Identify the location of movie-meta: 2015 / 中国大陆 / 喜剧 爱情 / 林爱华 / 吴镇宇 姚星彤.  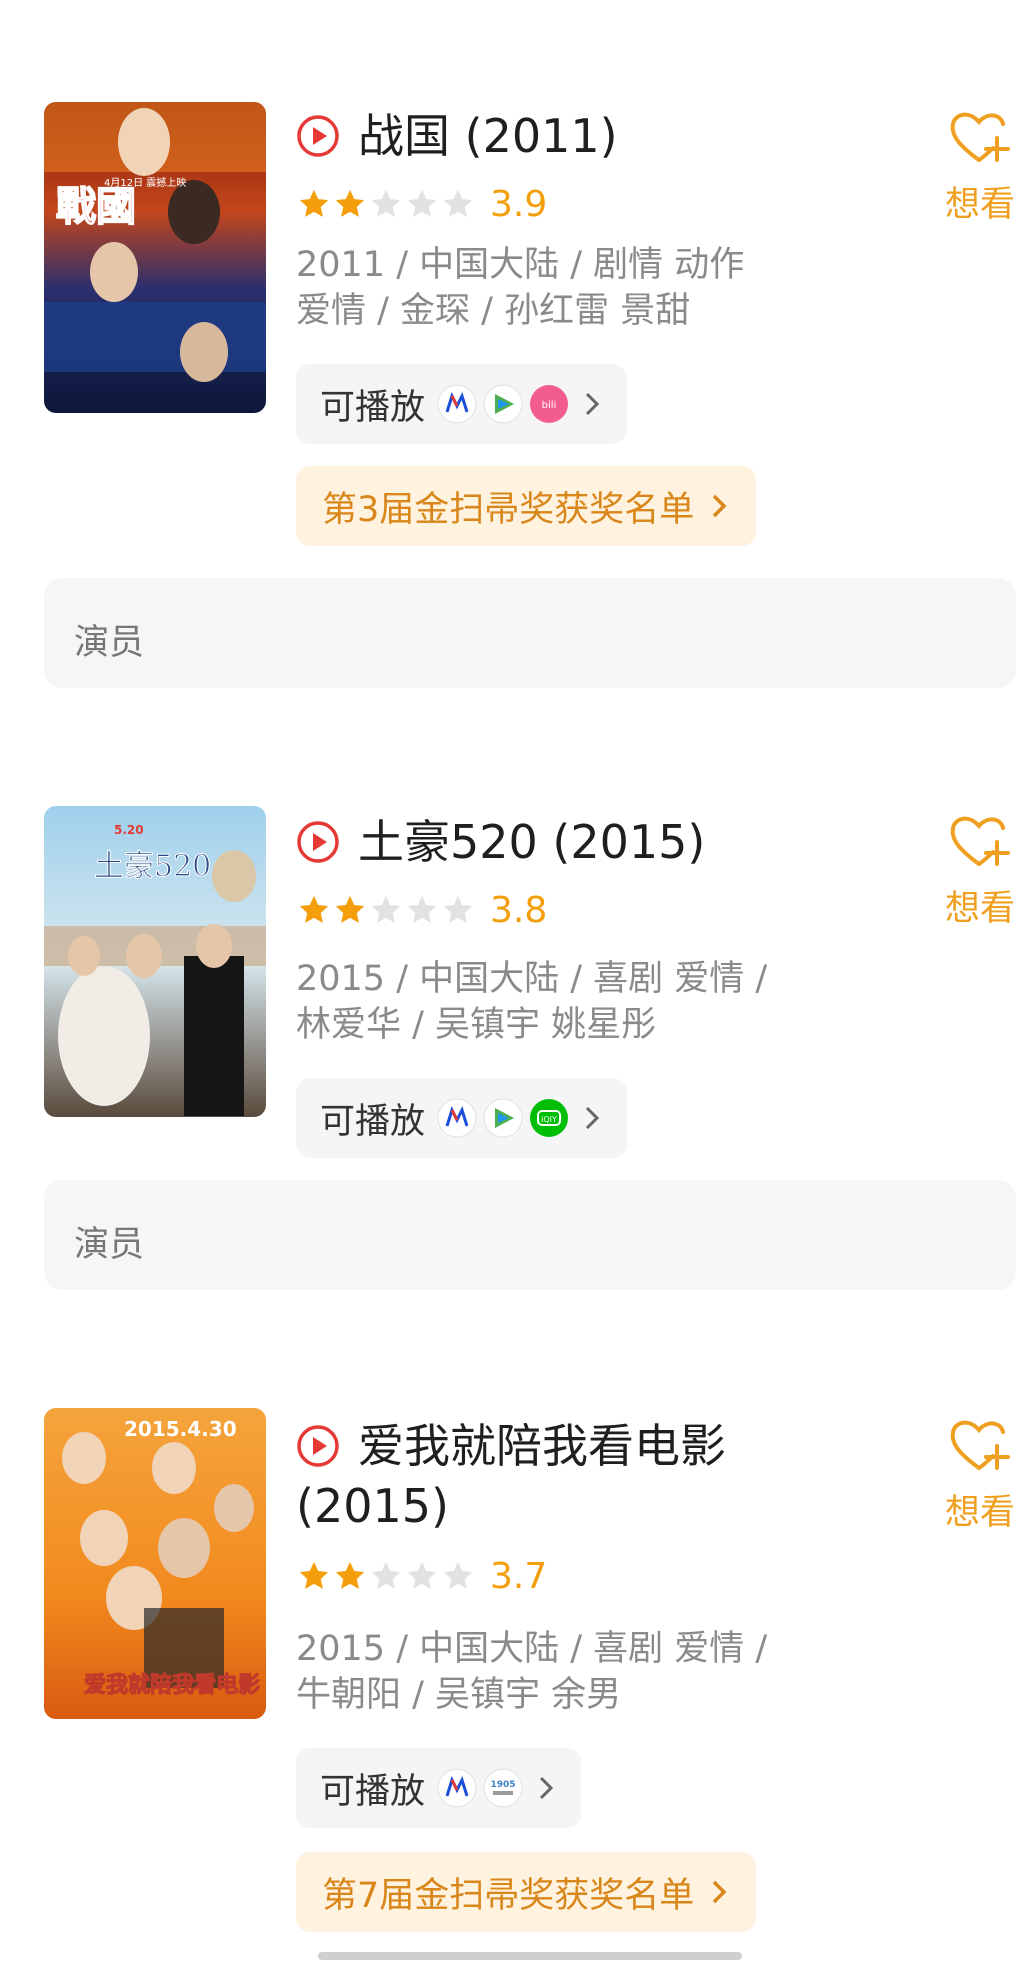
(576, 1002).